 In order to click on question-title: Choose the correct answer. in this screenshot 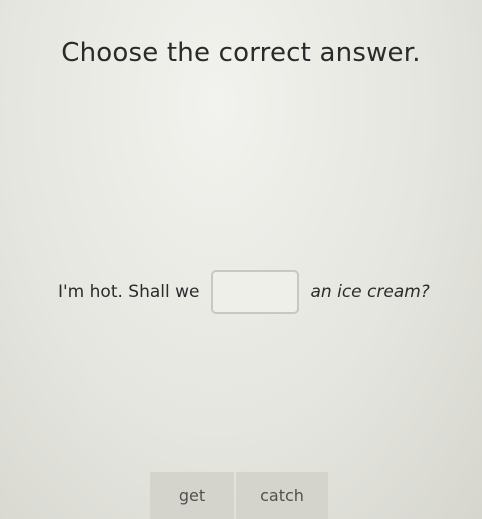, I will do `click(241, 53)`.